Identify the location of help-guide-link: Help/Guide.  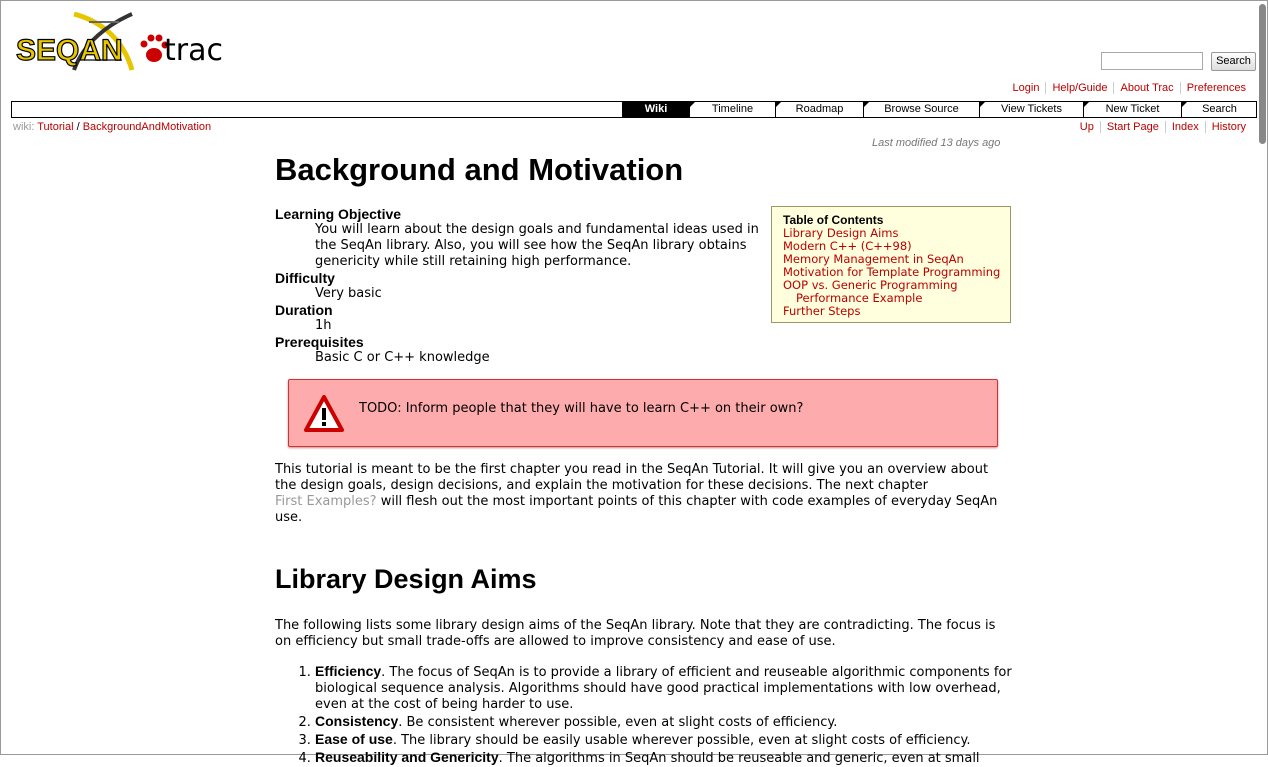
(1079, 88).